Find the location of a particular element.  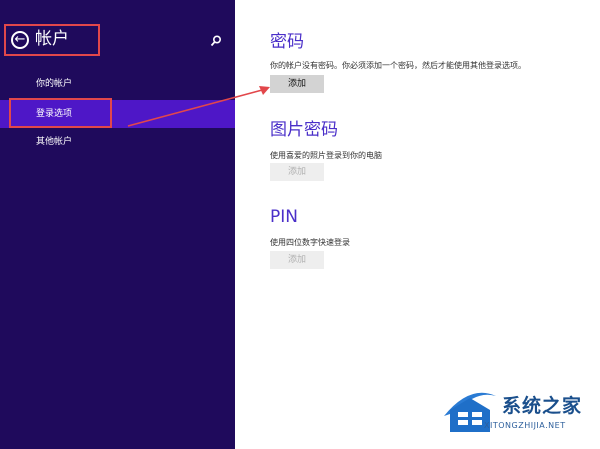

watermark-brand: 系统之家 is located at coordinates (542, 406).